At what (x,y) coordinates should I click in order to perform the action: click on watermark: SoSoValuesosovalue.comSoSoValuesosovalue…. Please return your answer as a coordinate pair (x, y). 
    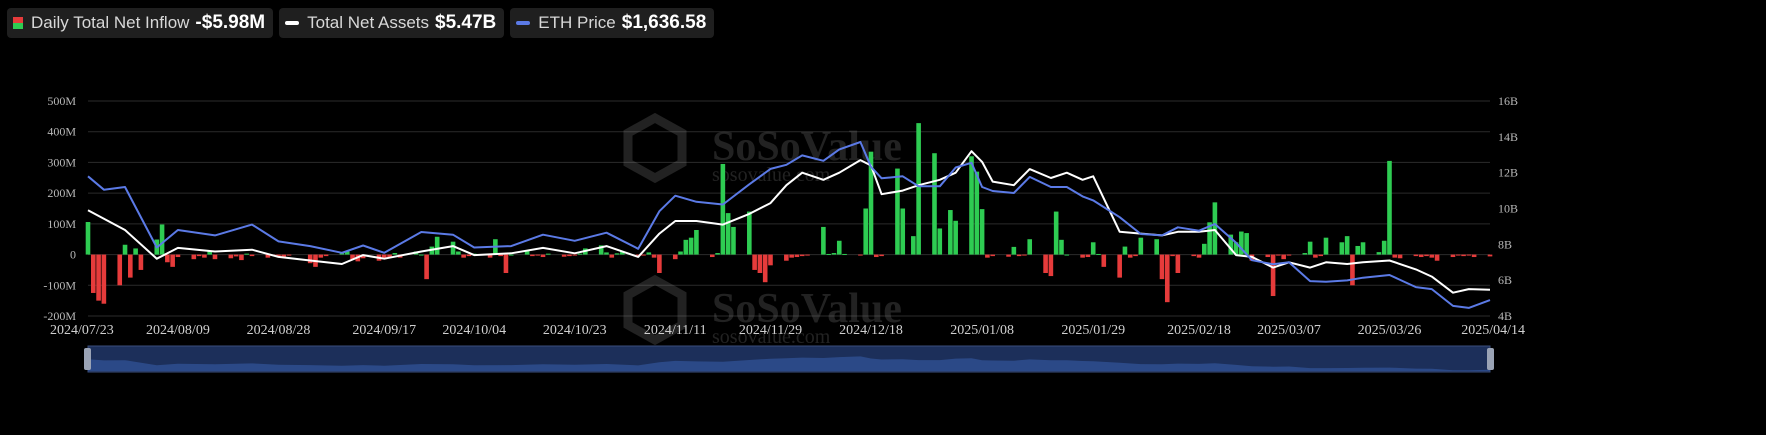
    Looking at the image, I should click on (762, 230).